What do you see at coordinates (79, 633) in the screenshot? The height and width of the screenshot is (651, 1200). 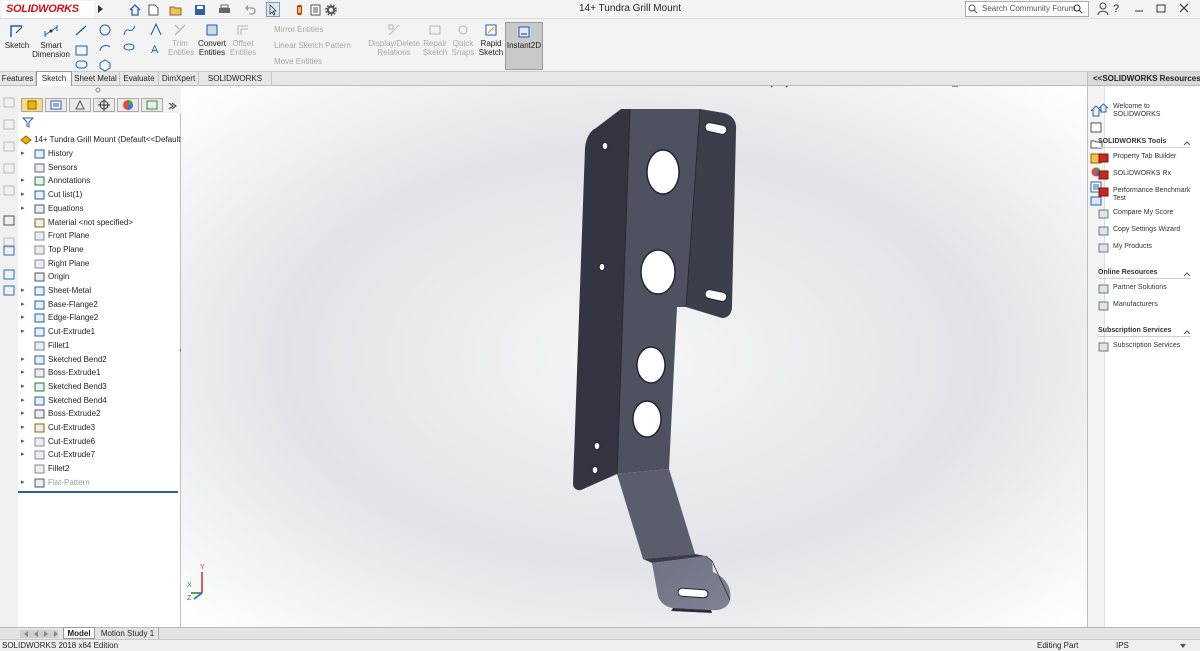 I see `tab-model: Model` at bounding box center [79, 633].